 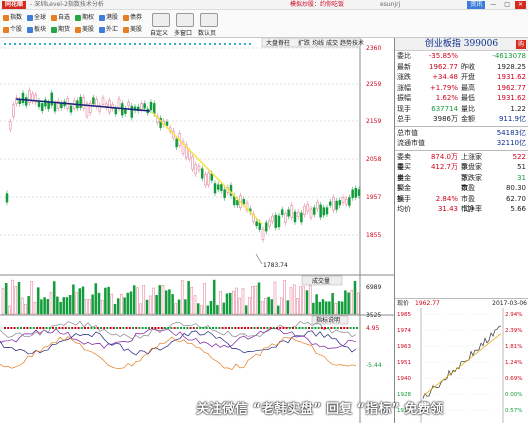 I want to click on toolbar-sector: 板块, so click(x=37, y=30).